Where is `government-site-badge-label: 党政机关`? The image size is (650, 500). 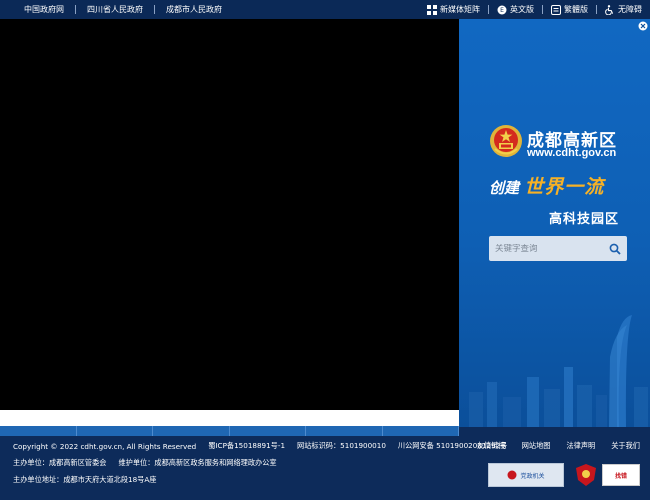 government-site-badge-label: 党政机关 is located at coordinates (532, 476).